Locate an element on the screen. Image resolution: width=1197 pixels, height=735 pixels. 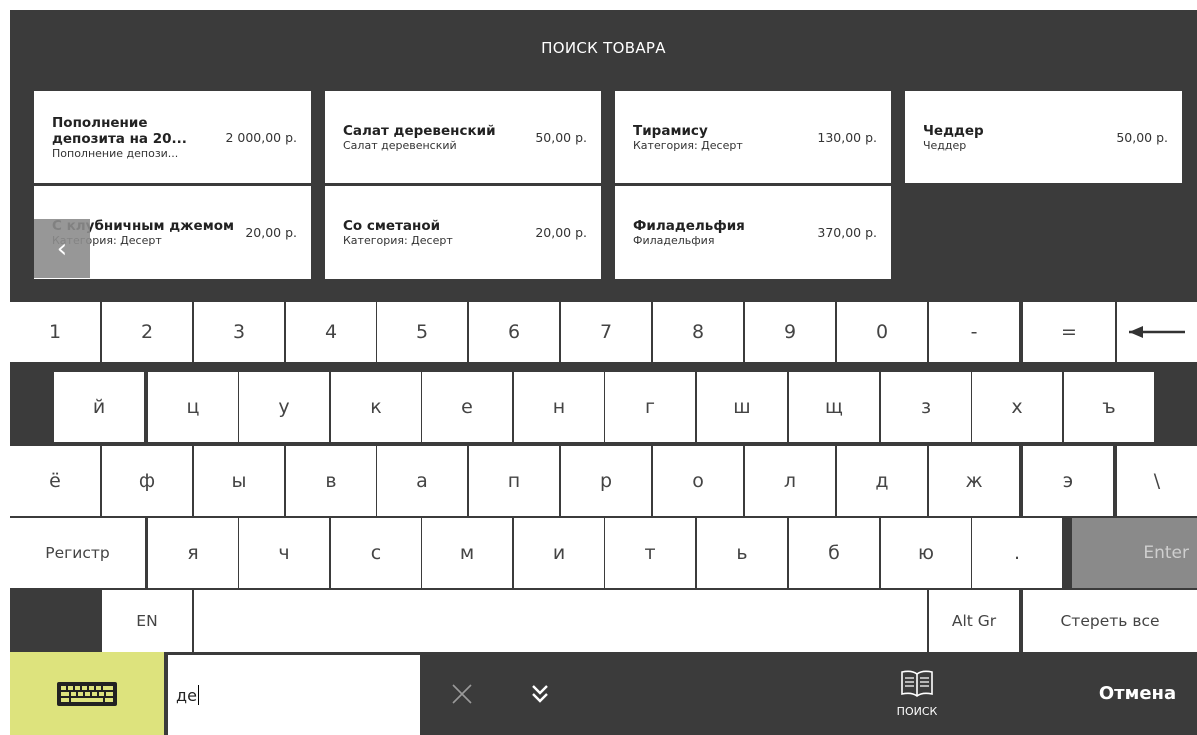
key-б: б is located at coordinates (834, 553).